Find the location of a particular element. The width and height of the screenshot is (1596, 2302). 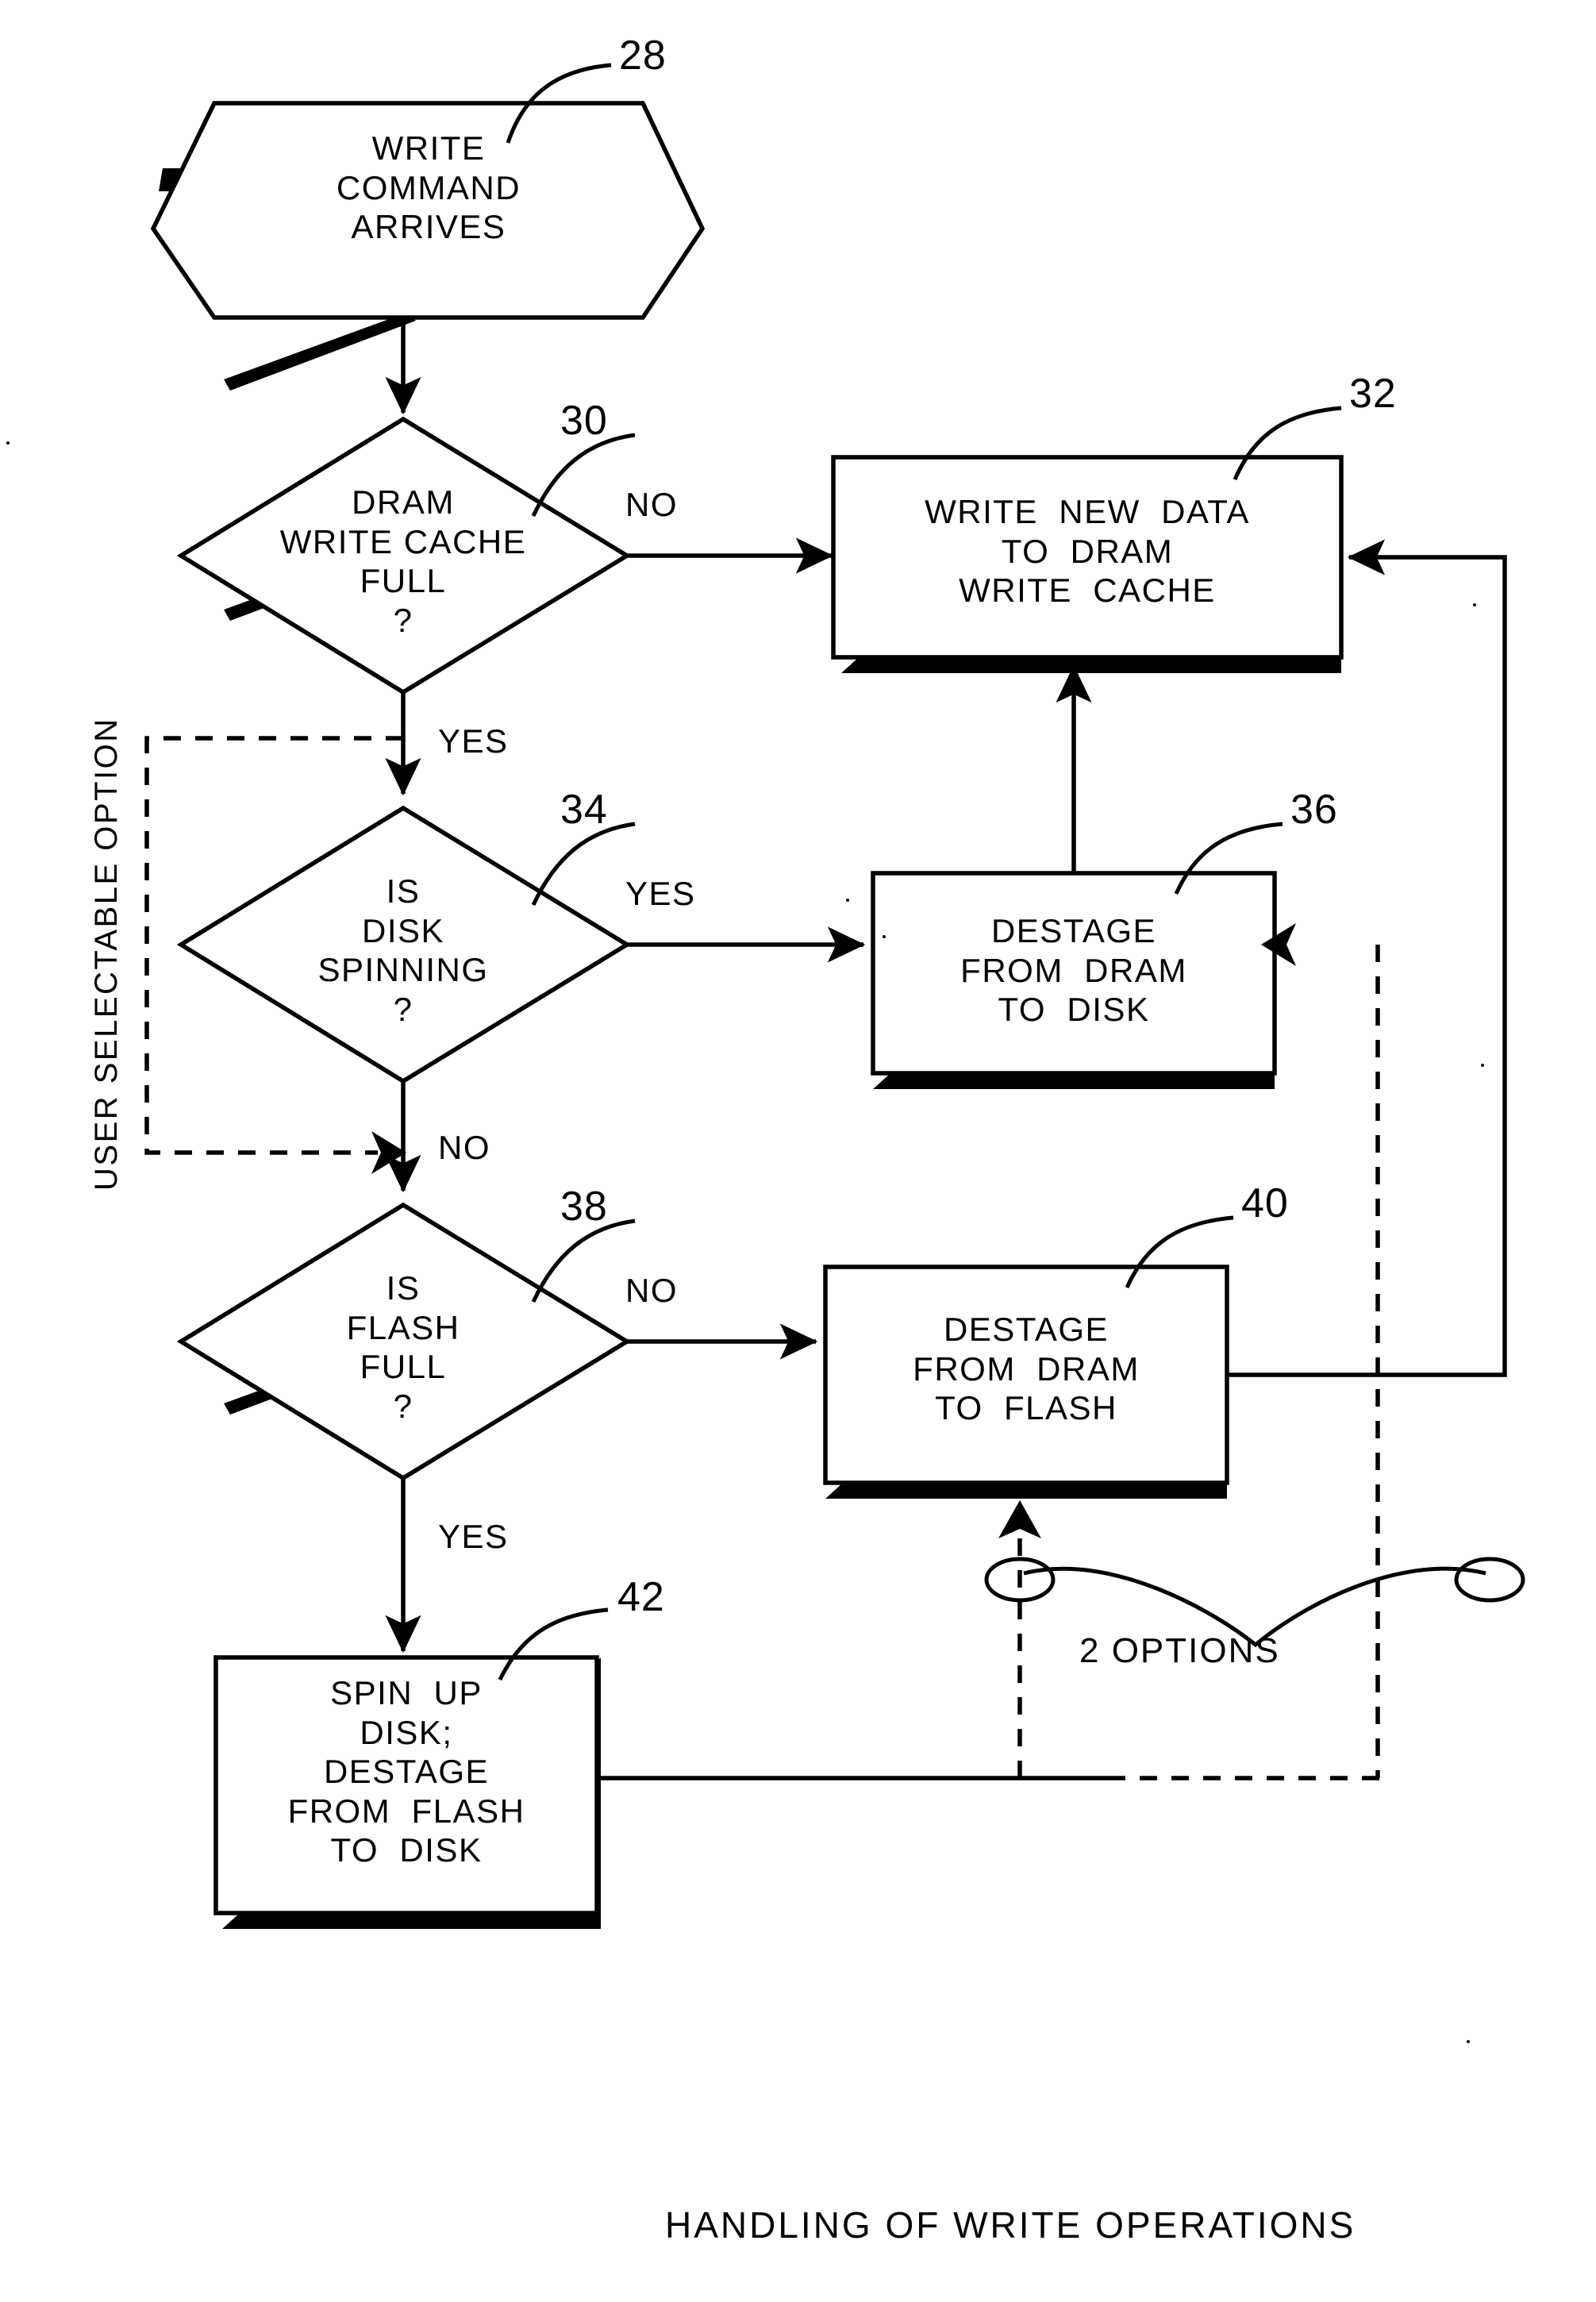

node-42-label: SPIN UP DISK; DESTAGE FROM FLASH TO DISK is located at coordinates (406, 1772).